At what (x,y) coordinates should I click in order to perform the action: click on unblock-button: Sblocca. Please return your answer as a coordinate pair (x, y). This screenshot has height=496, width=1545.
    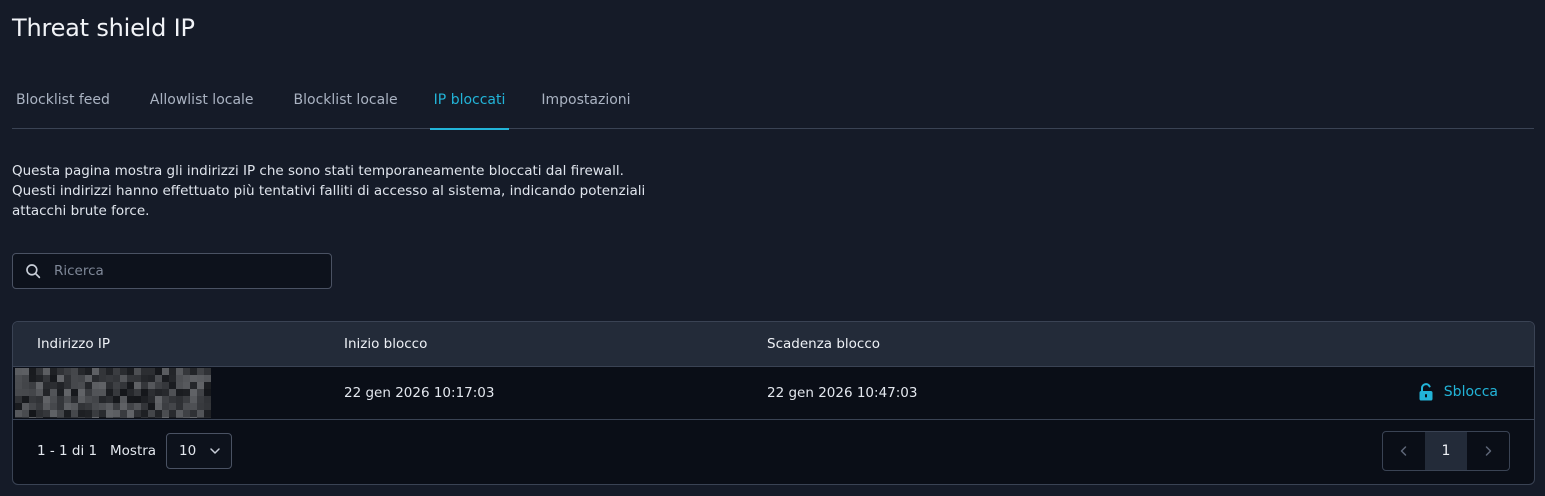
    Looking at the image, I should click on (1458, 392).